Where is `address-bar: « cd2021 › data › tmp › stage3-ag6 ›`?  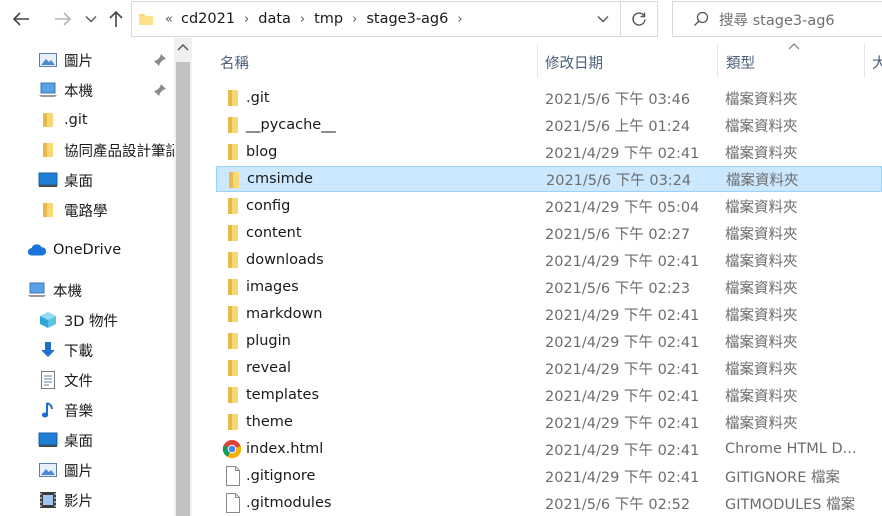 address-bar: « cd2021 › data › tmp › stage3-ag6 › is located at coordinates (375, 19).